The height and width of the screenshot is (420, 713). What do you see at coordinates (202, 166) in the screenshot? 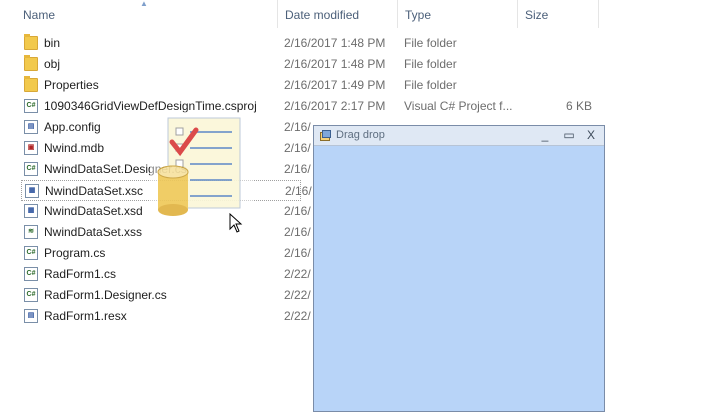
I see `drag-preview-icon` at bounding box center [202, 166].